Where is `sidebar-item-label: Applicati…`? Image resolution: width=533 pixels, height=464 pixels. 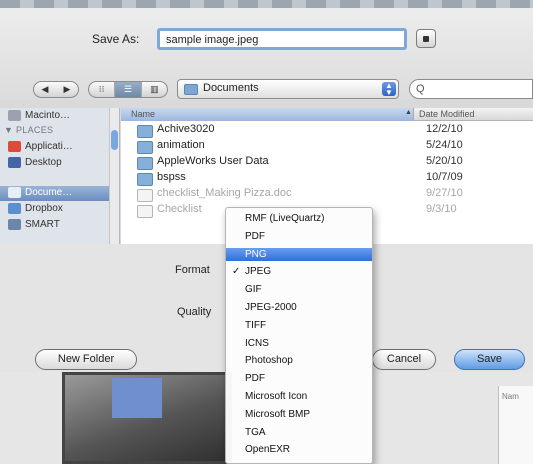
sidebar-item-label: Applicati… is located at coordinates (49, 146).